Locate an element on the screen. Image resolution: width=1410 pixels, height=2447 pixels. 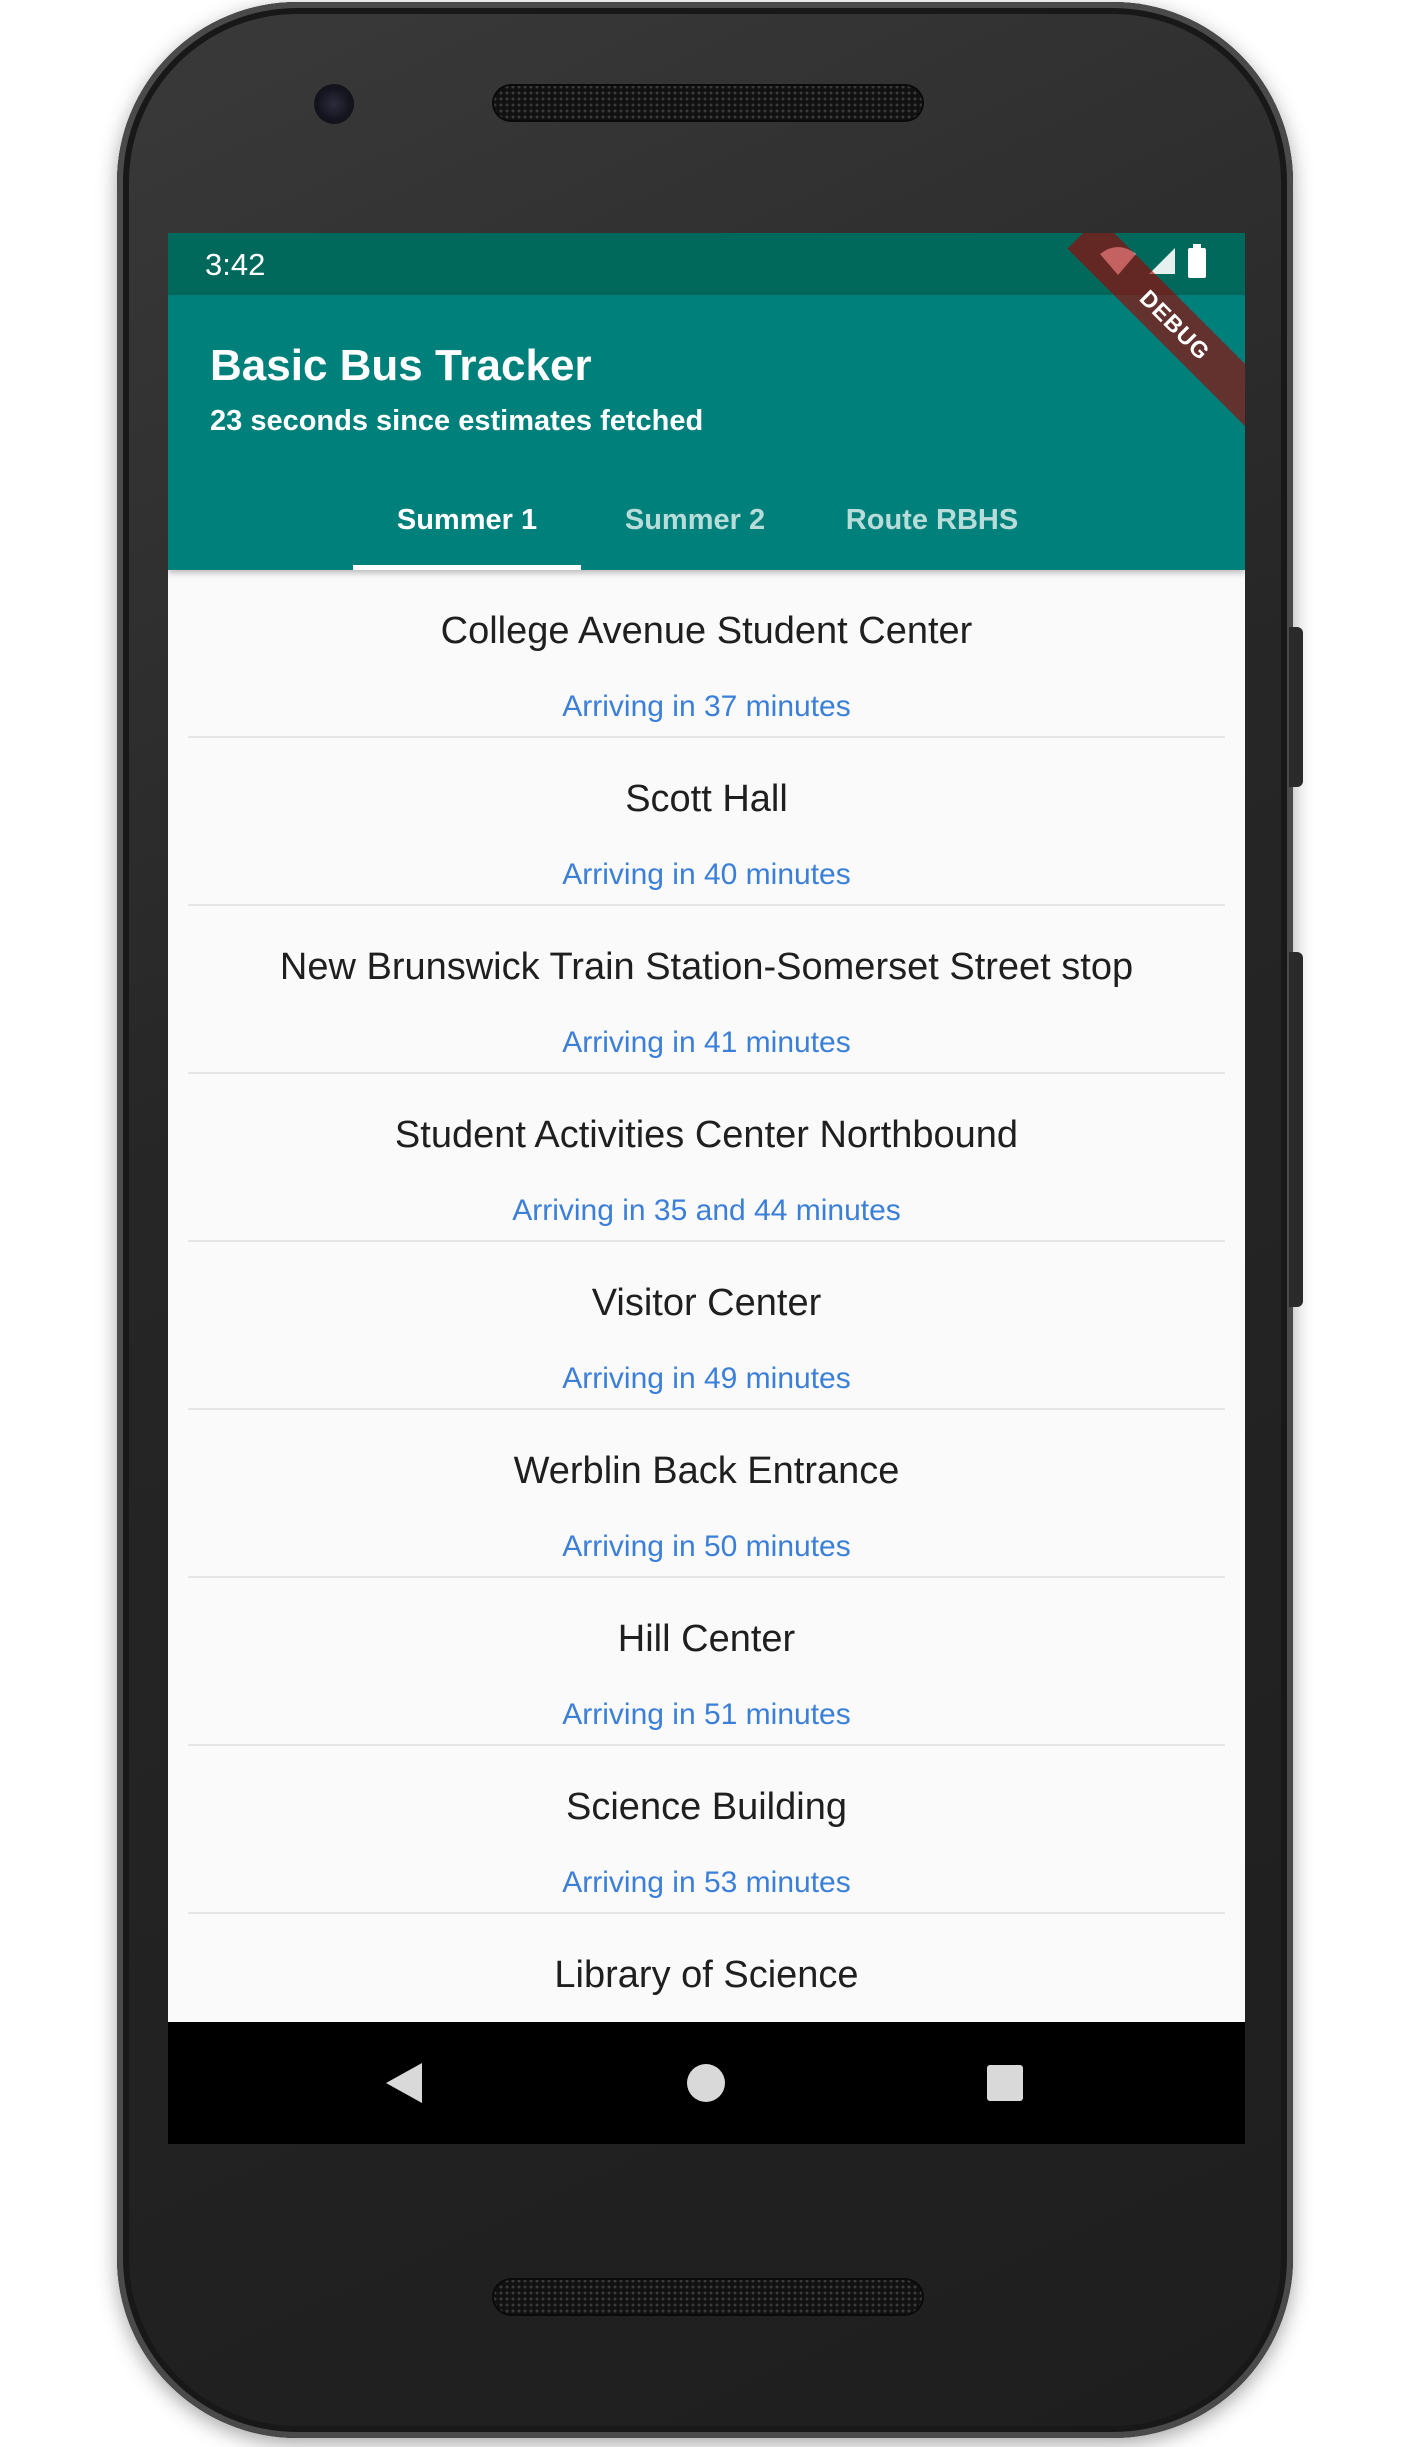
app-title: Basic Bus Tracker is located at coordinates (401, 365).